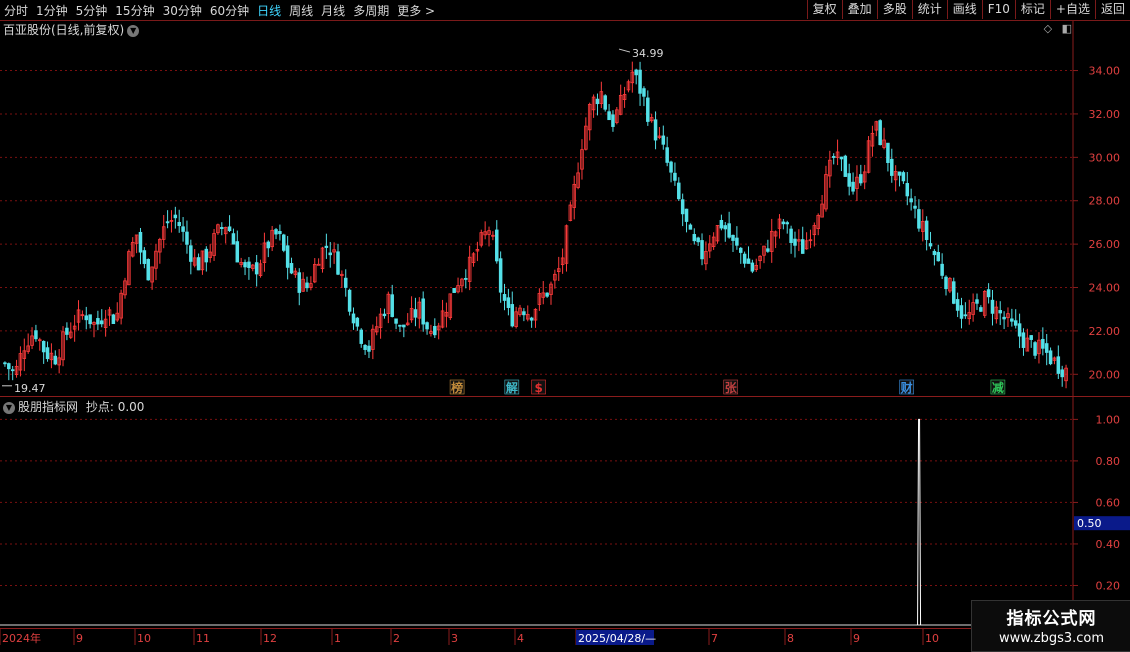 The height and width of the screenshot is (652, 1130). Describe the element at coordinates (182, 10) in the screenshot. I see `period-tab-4: 30分钟` at that location.